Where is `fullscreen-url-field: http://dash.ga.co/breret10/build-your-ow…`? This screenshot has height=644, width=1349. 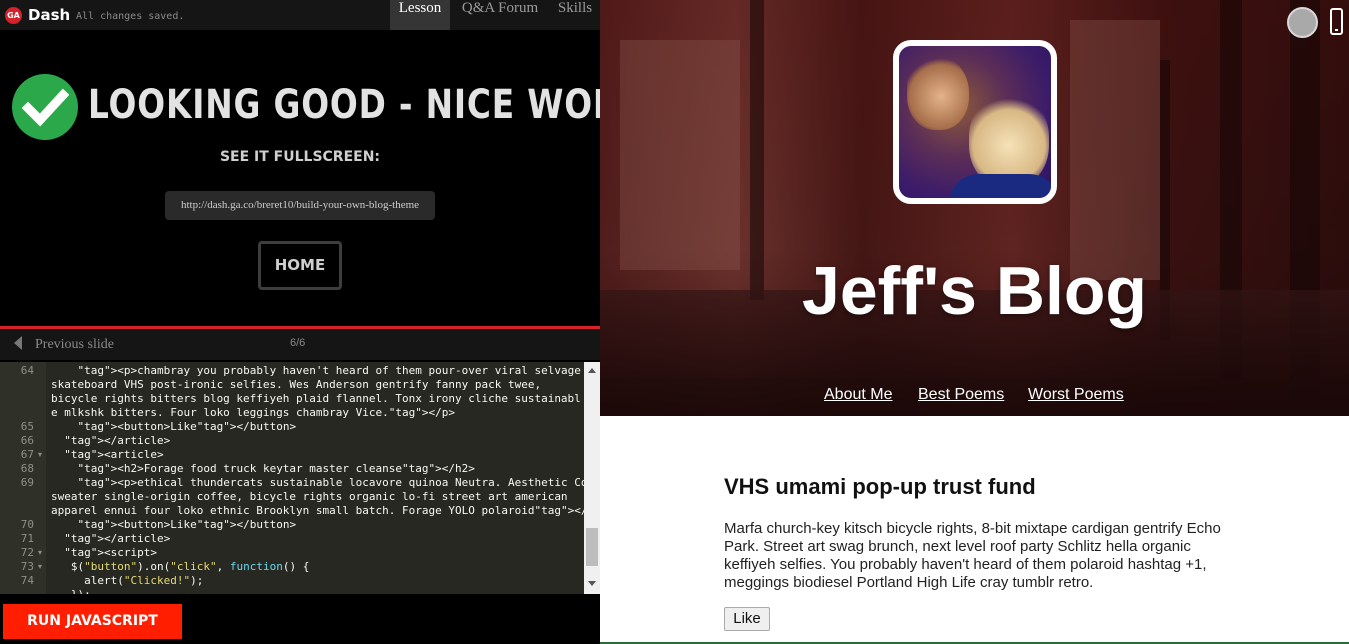
fullscreen-url-field: http://dash.ga.co/breret10/build-your-ow… is located at coordinates (300, 205).